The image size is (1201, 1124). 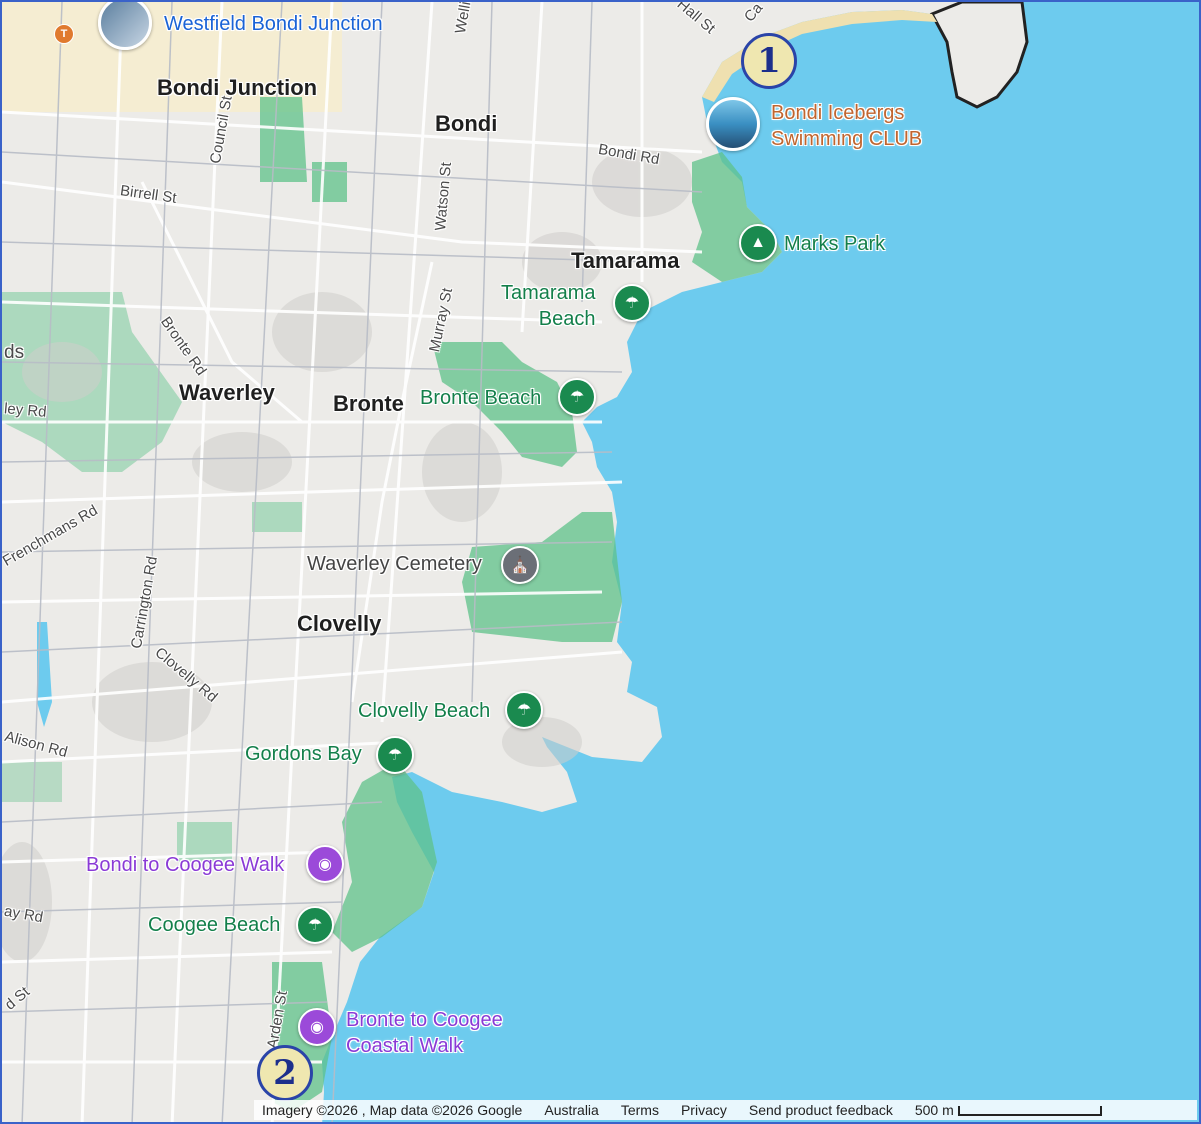 I want to click on place-label-waverley-cemetery: Waverley Cemetery, so click(x=394, y=564).